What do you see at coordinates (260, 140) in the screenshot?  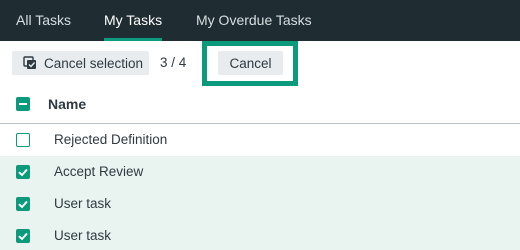 I see `table-row: Rejected Definition` at bounding box center [260, 140].